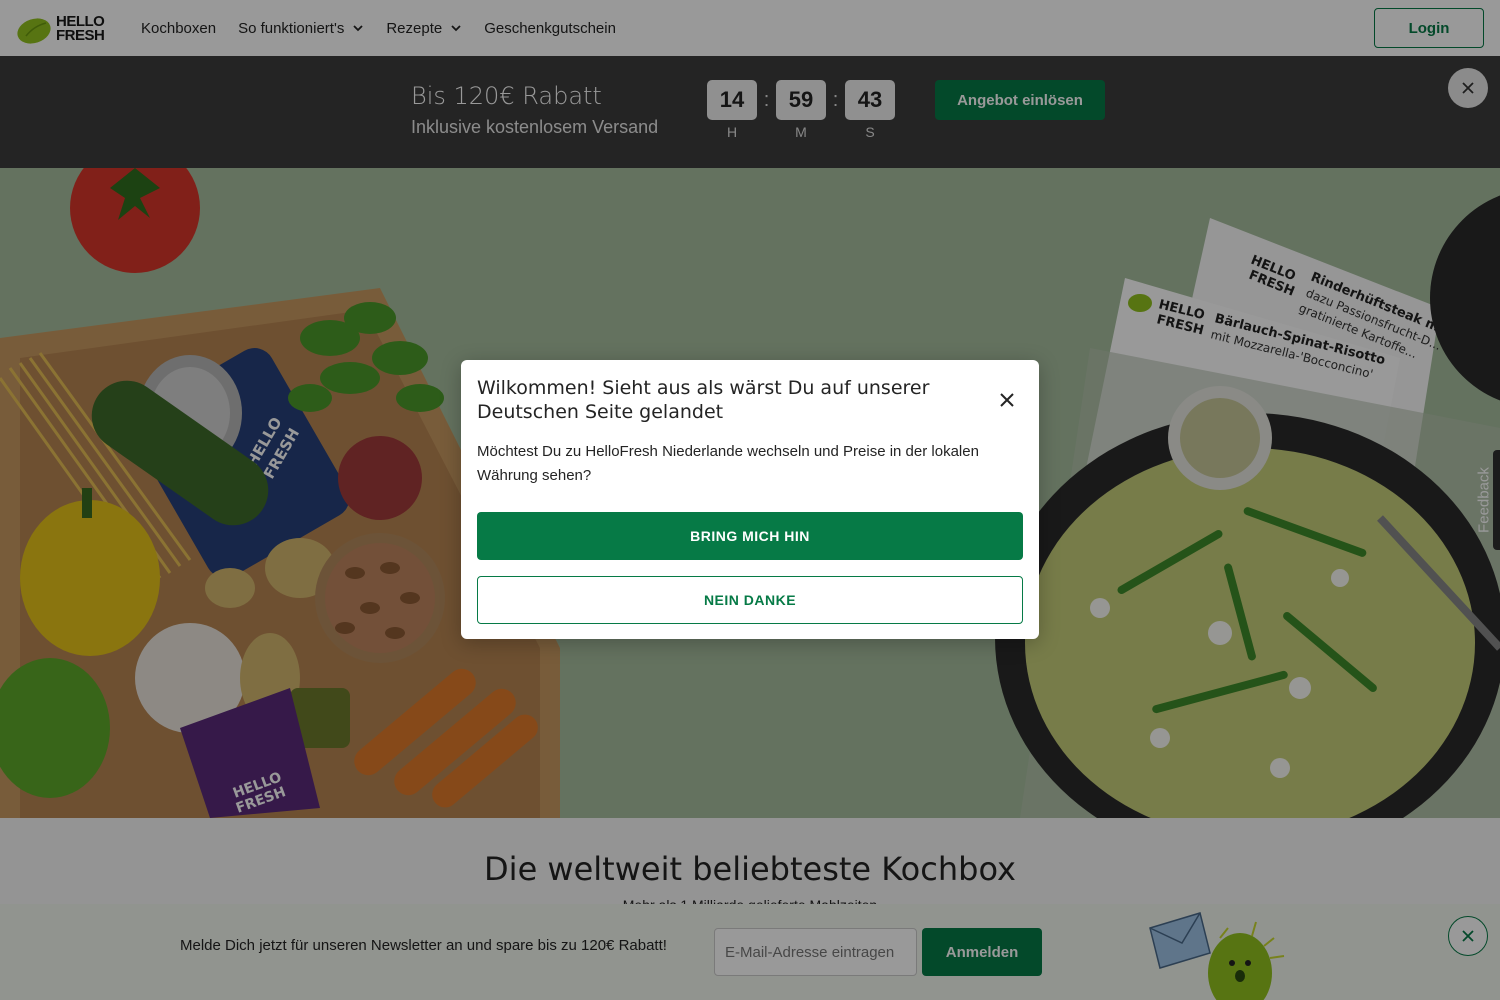 The image size is (1500, 1000). I want to click on bring-me-there-button: BRING MICH HIN, so click(750, 536).